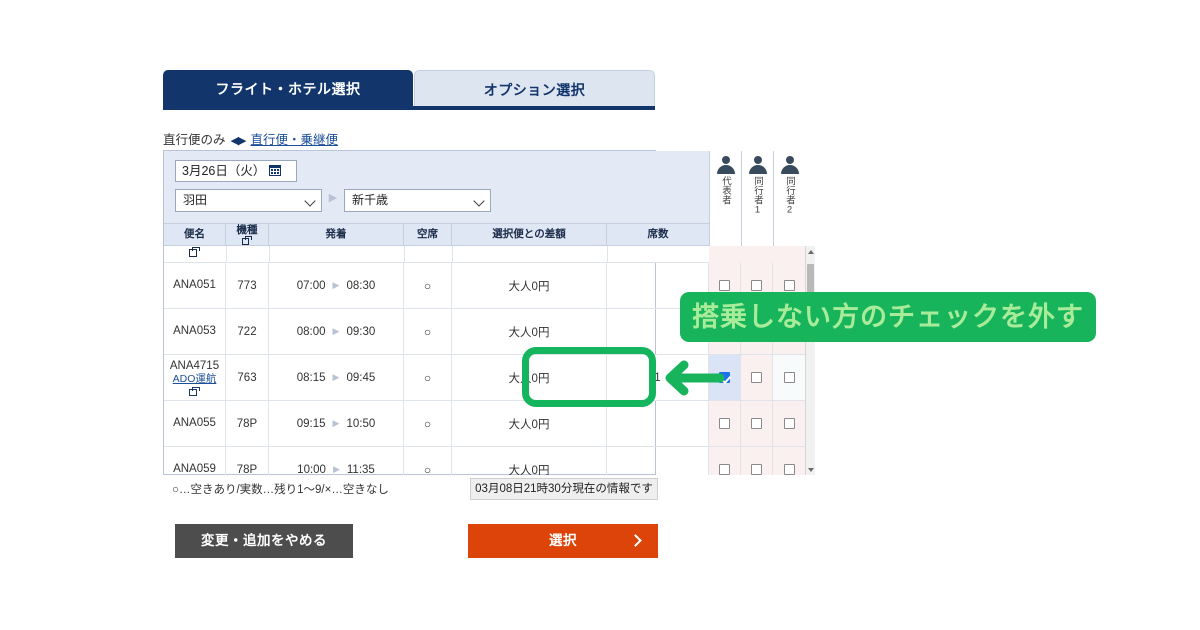 The width and height of the screenshot is (1200, 630). What do you see at coordinates (194, 140) in the screenshot?
I see `filter-current-label: 直行便のみ` at bounding box center [194, 140].